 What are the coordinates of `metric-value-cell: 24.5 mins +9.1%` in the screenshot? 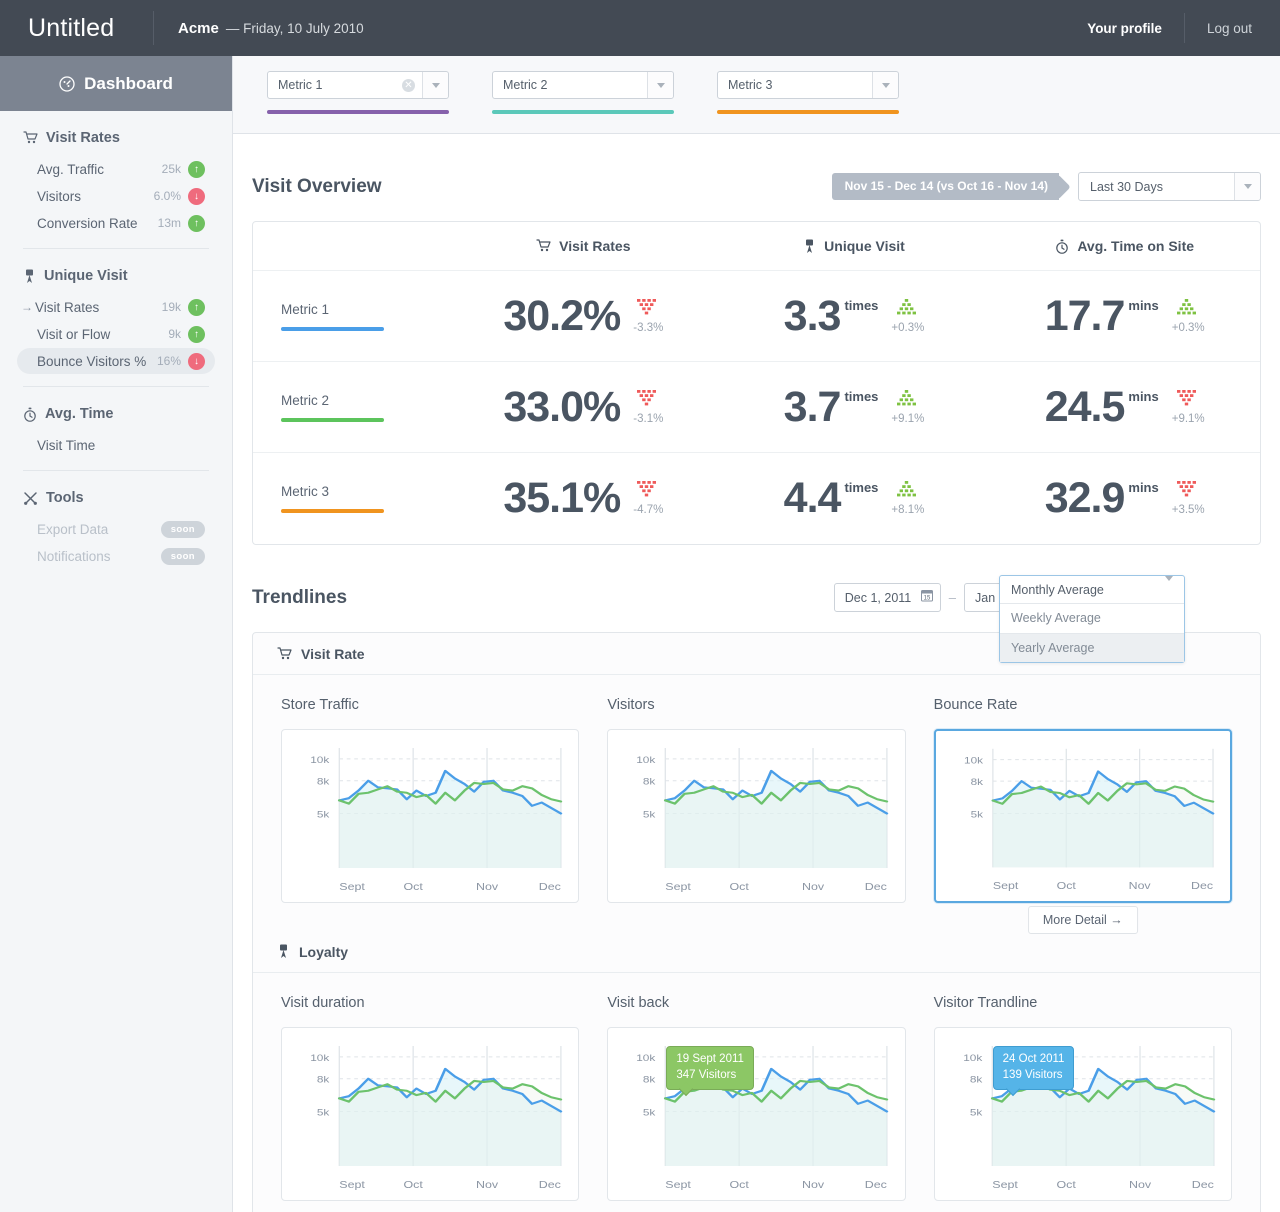 It's located at (1124, 407).